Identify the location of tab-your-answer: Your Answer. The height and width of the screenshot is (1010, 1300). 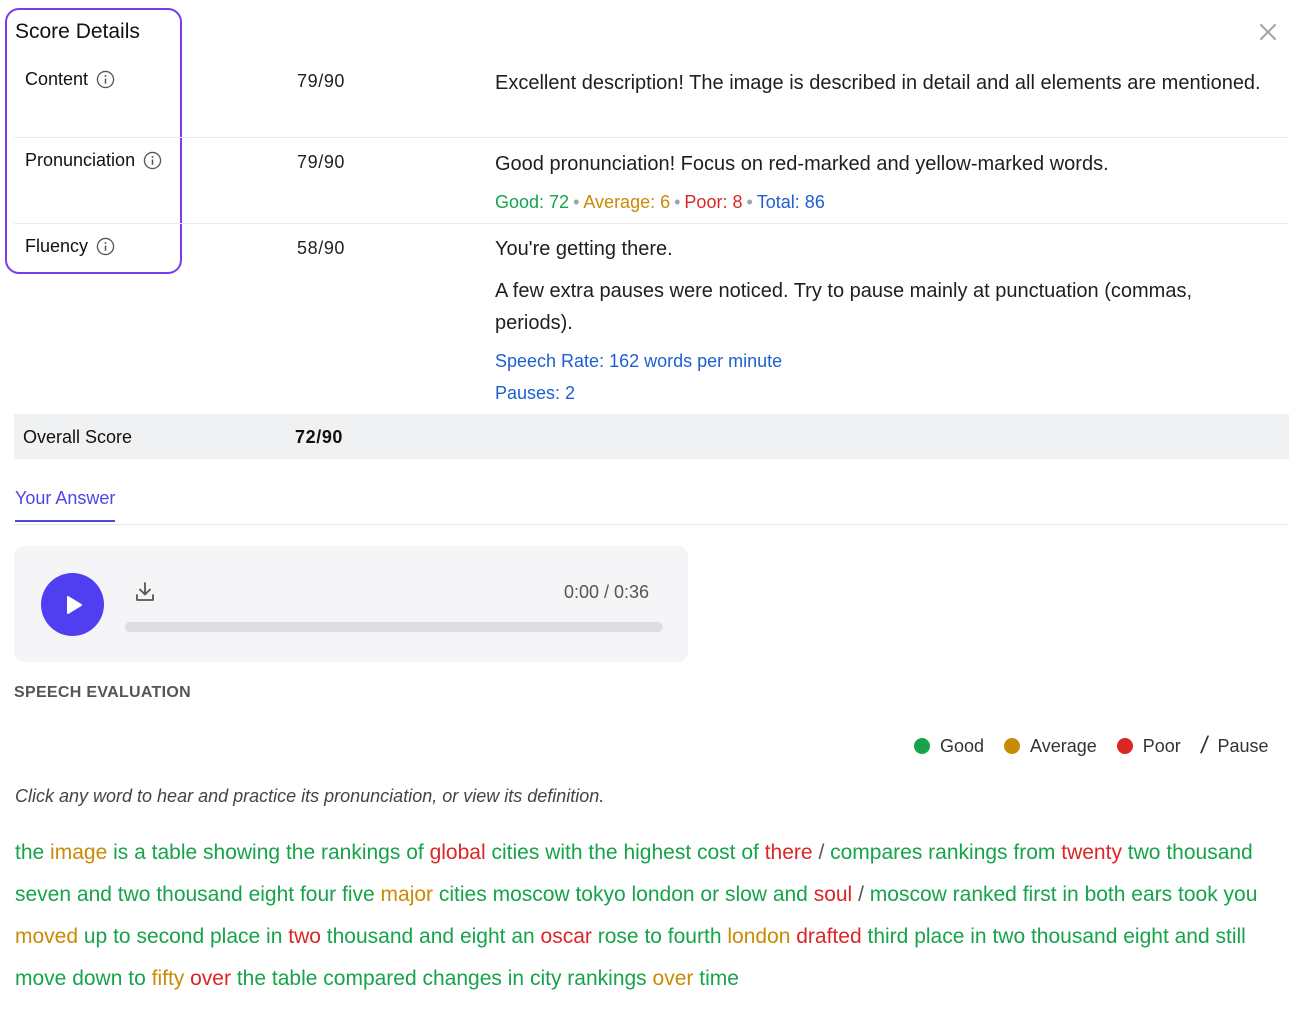
(65, 505).